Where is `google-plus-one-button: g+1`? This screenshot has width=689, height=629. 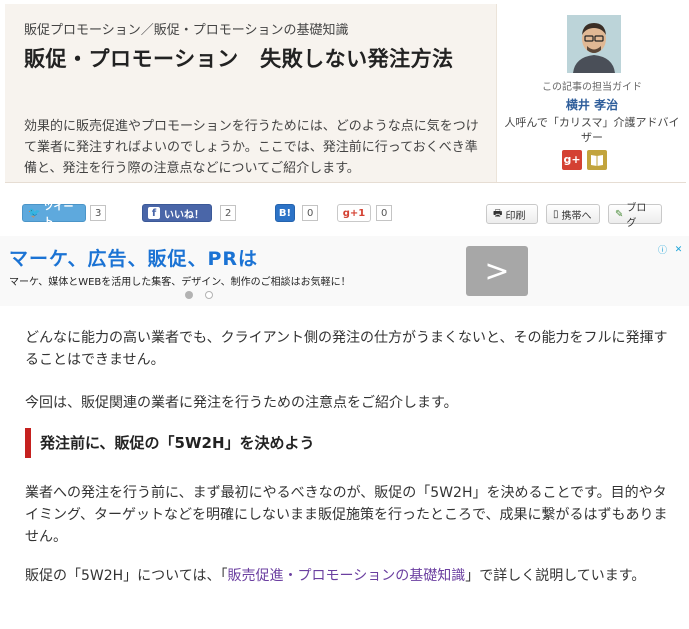 google-plus-one-button: g+1 is located at coordinates (354, 213).